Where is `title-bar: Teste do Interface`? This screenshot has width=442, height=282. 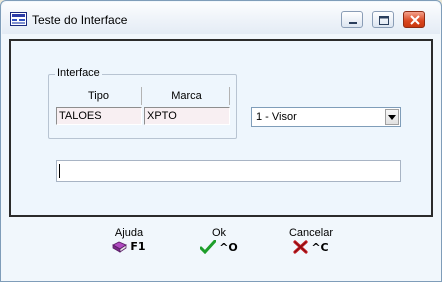
title-bar: Teste do Interface is located at coordinates (221, 18).